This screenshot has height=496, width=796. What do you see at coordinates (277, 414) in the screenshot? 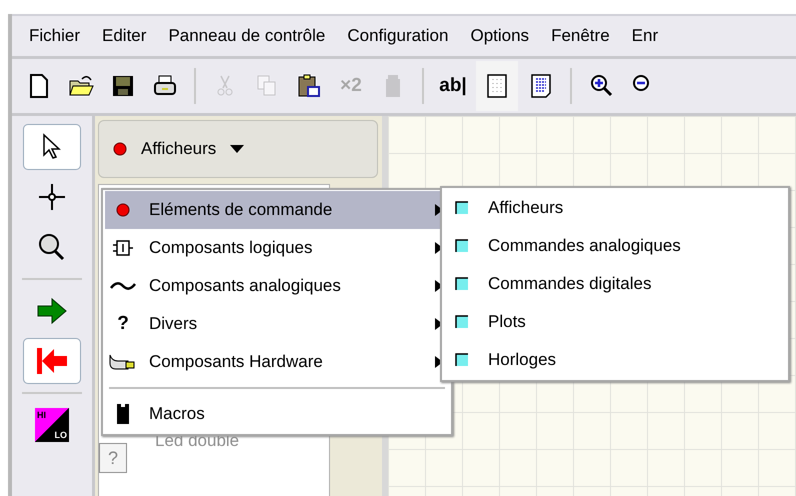
I see `menu-entry: Macros` at bounding box center [277, 414].